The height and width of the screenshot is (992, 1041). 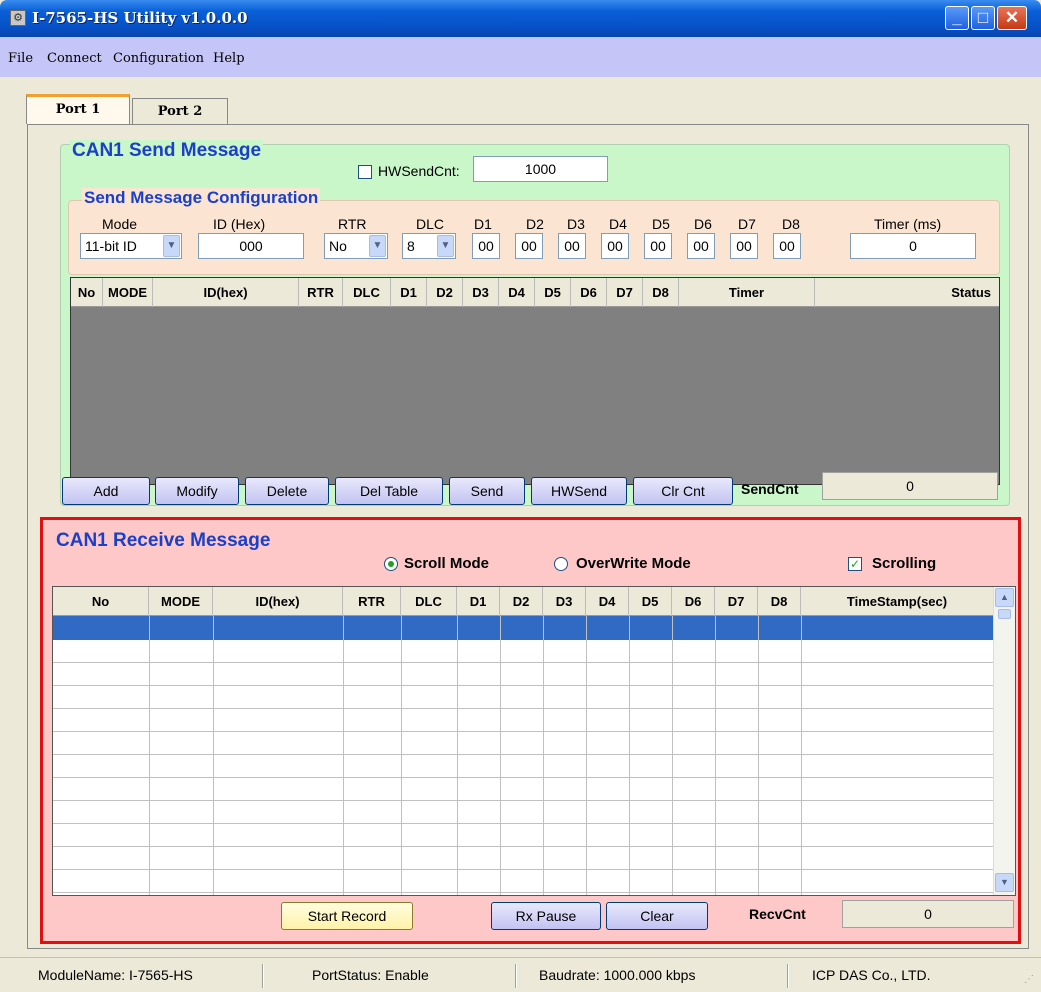 I want to click on recv-col-d5: D5, so click(x=650, y=601).